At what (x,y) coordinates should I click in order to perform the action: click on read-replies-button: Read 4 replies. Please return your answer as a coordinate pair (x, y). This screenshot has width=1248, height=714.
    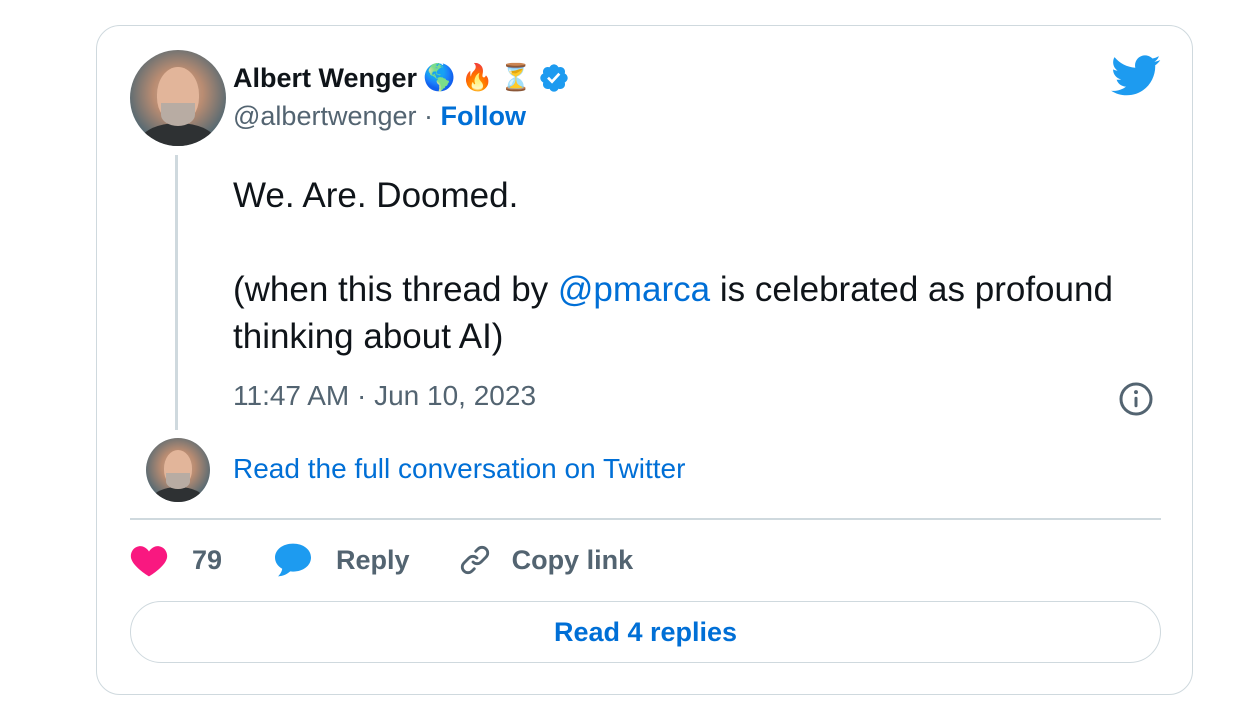
    Looking at the image, I should click on (645, 632).